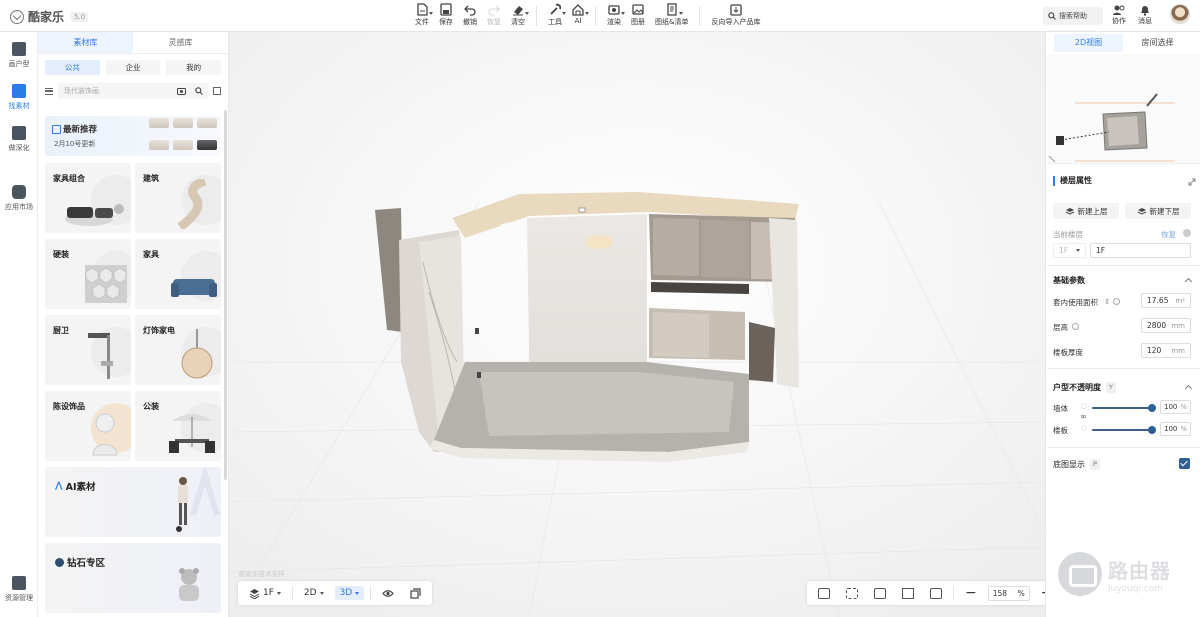  Describe the element at coordinates (1008, 593) in the screenshot. I see `zoom-input: 158 %` at that location.